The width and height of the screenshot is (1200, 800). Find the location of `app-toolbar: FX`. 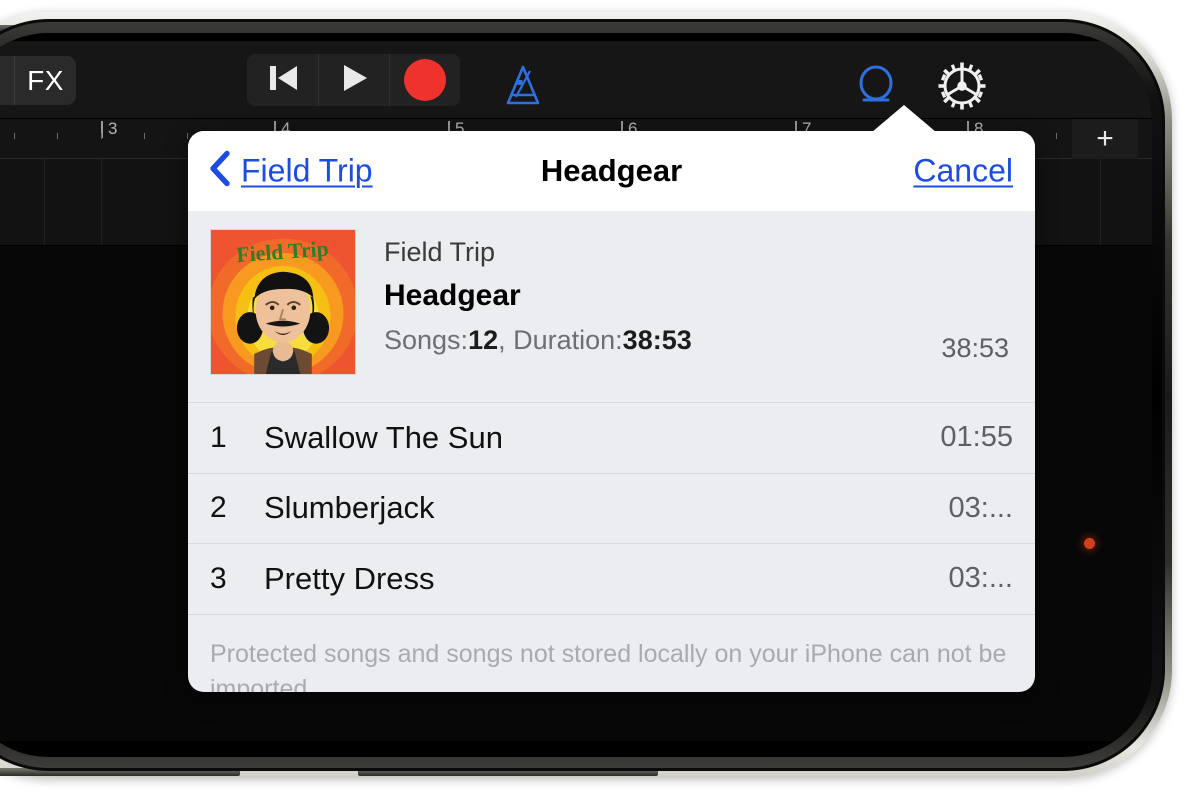

app-toolbar: FX is located at coordinates (576, 80).